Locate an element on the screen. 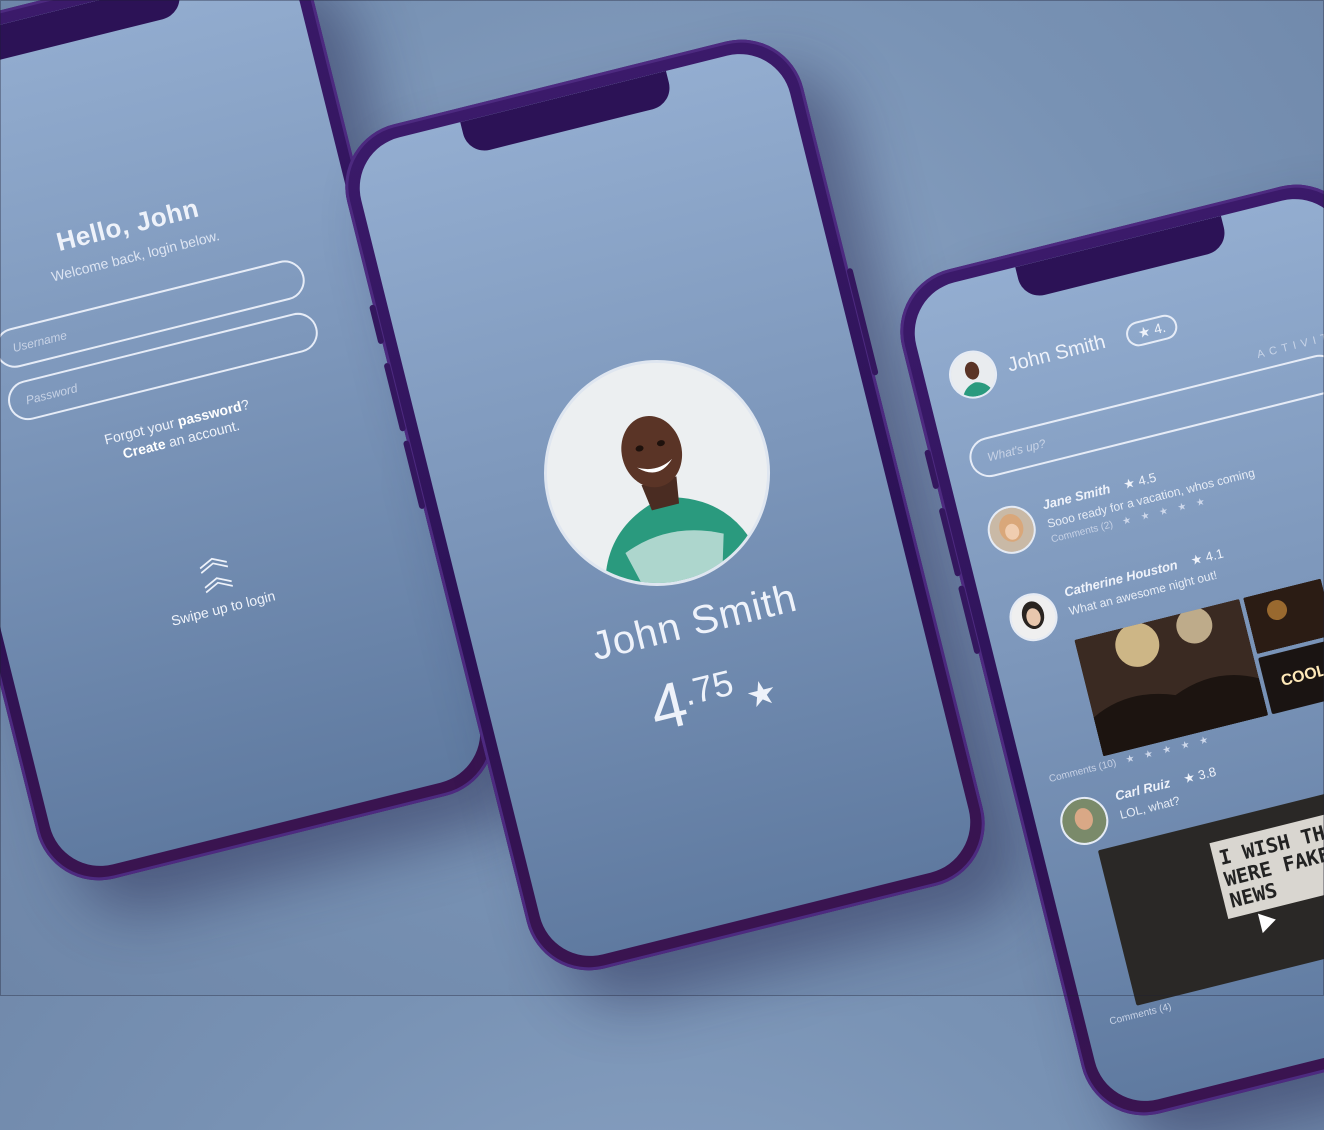 The width and height of the screenshot is (1324, 1130). comments-link: Comments (4) is located at coordinates (1140, 1015).